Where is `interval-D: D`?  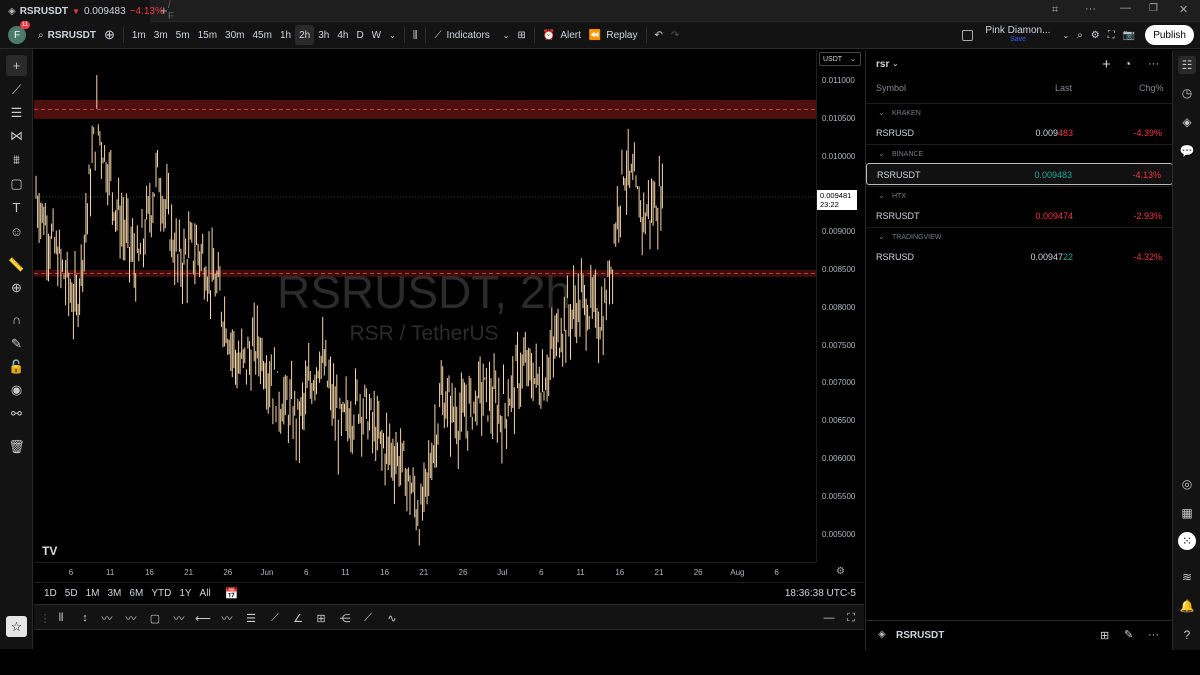 interval-D: D is located at coordinates (359, 35).